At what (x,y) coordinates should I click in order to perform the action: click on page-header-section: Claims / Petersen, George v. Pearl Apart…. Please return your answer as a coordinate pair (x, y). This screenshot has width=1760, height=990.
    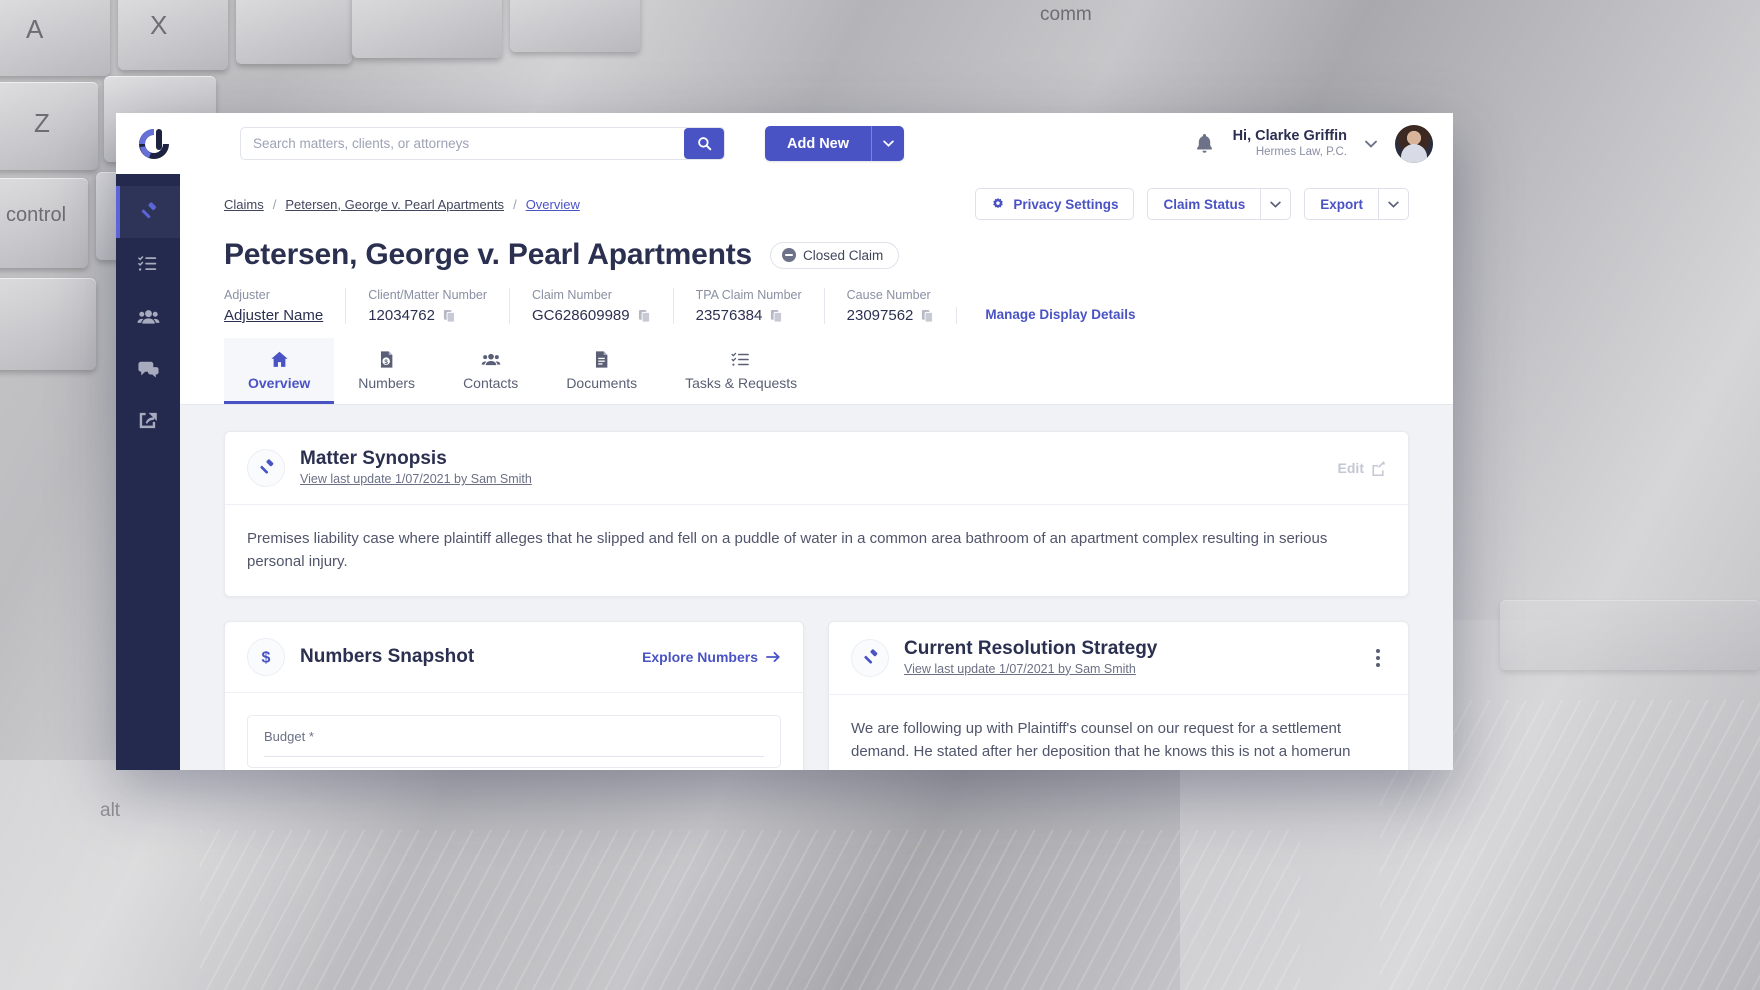
    Looking at the image, I should click on (816, 256).